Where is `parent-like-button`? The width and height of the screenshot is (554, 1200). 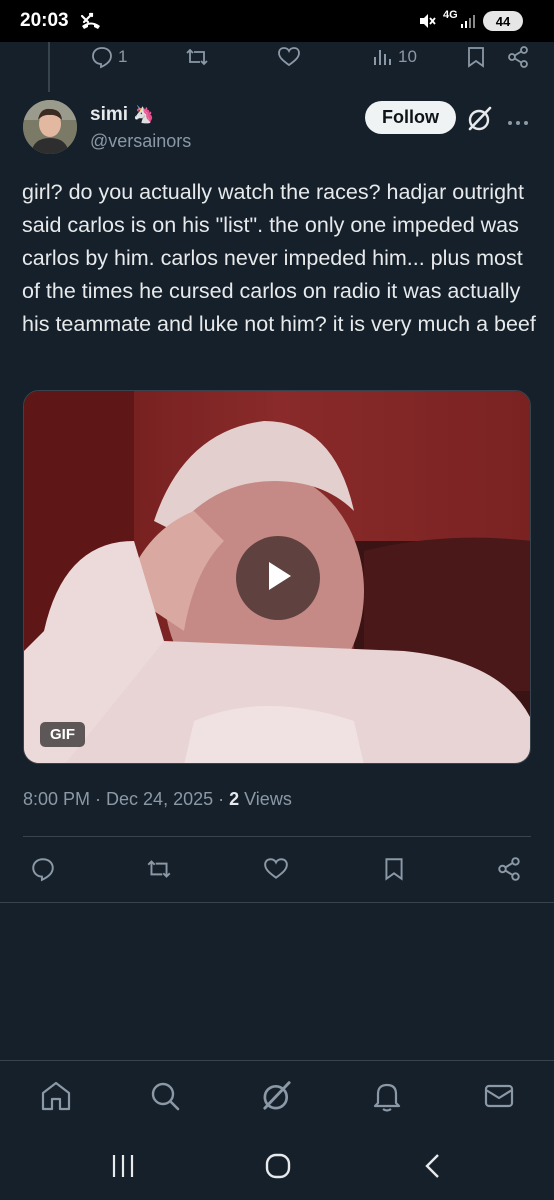 parent-like-button is located at coordinates (289, 57).